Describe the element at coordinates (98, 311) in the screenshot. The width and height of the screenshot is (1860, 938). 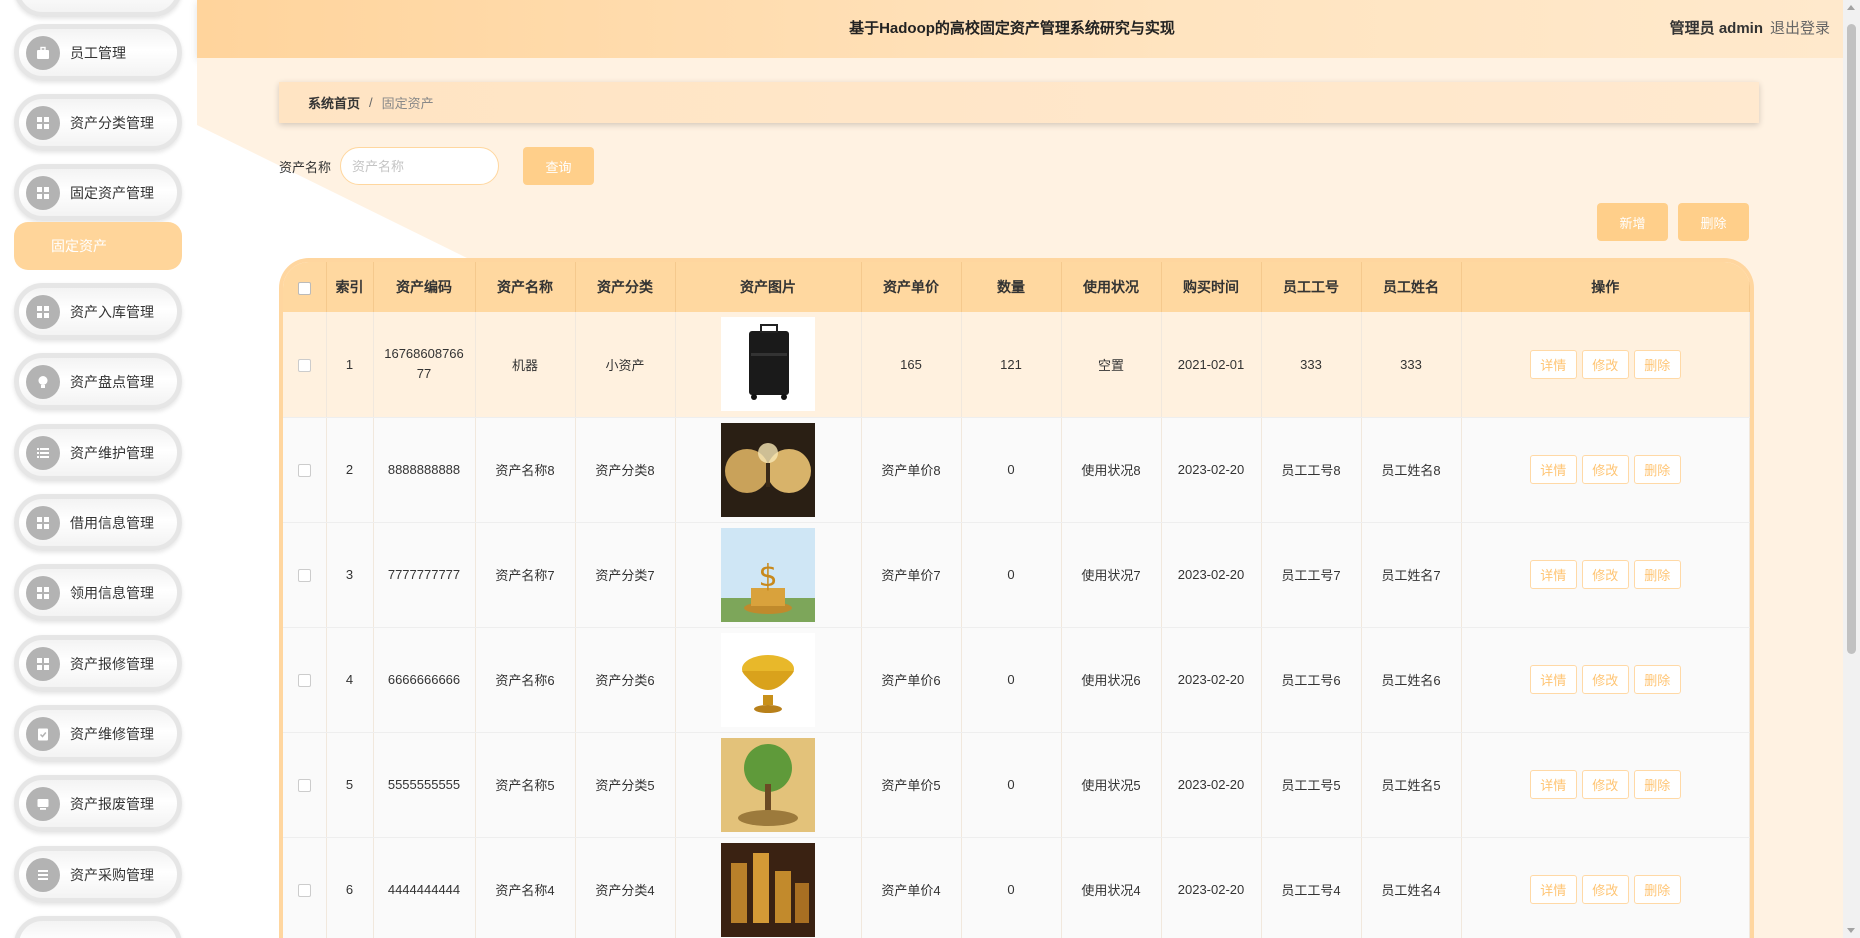
I see `sidebar-item-asset-inbound: 资产入库管理` at that location.